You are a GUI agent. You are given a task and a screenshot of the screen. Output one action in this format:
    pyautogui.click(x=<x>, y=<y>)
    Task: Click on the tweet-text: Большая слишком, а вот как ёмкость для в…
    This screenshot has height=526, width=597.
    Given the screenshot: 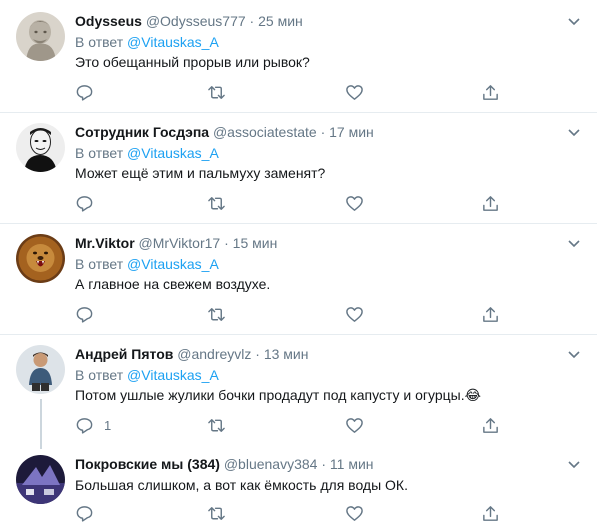 What is the action you would take?
    pyautogui.click(x=241, y=485)
    